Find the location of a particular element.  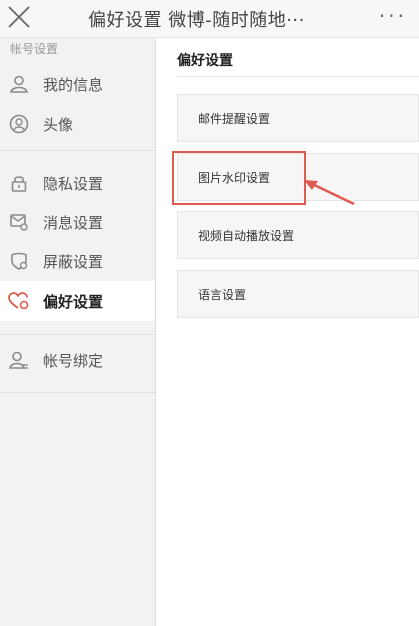

email-reminder-setting: 邮件提醒设置 is located at coordinates (298, 118).